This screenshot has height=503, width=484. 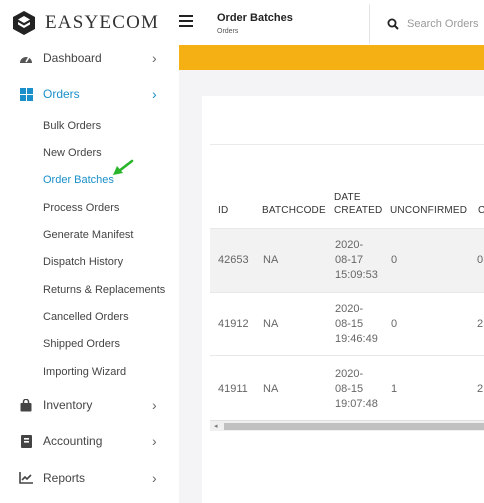 I want to click on submenu-bulk-orders: Bulk Orders, so click(x=72, y=126).